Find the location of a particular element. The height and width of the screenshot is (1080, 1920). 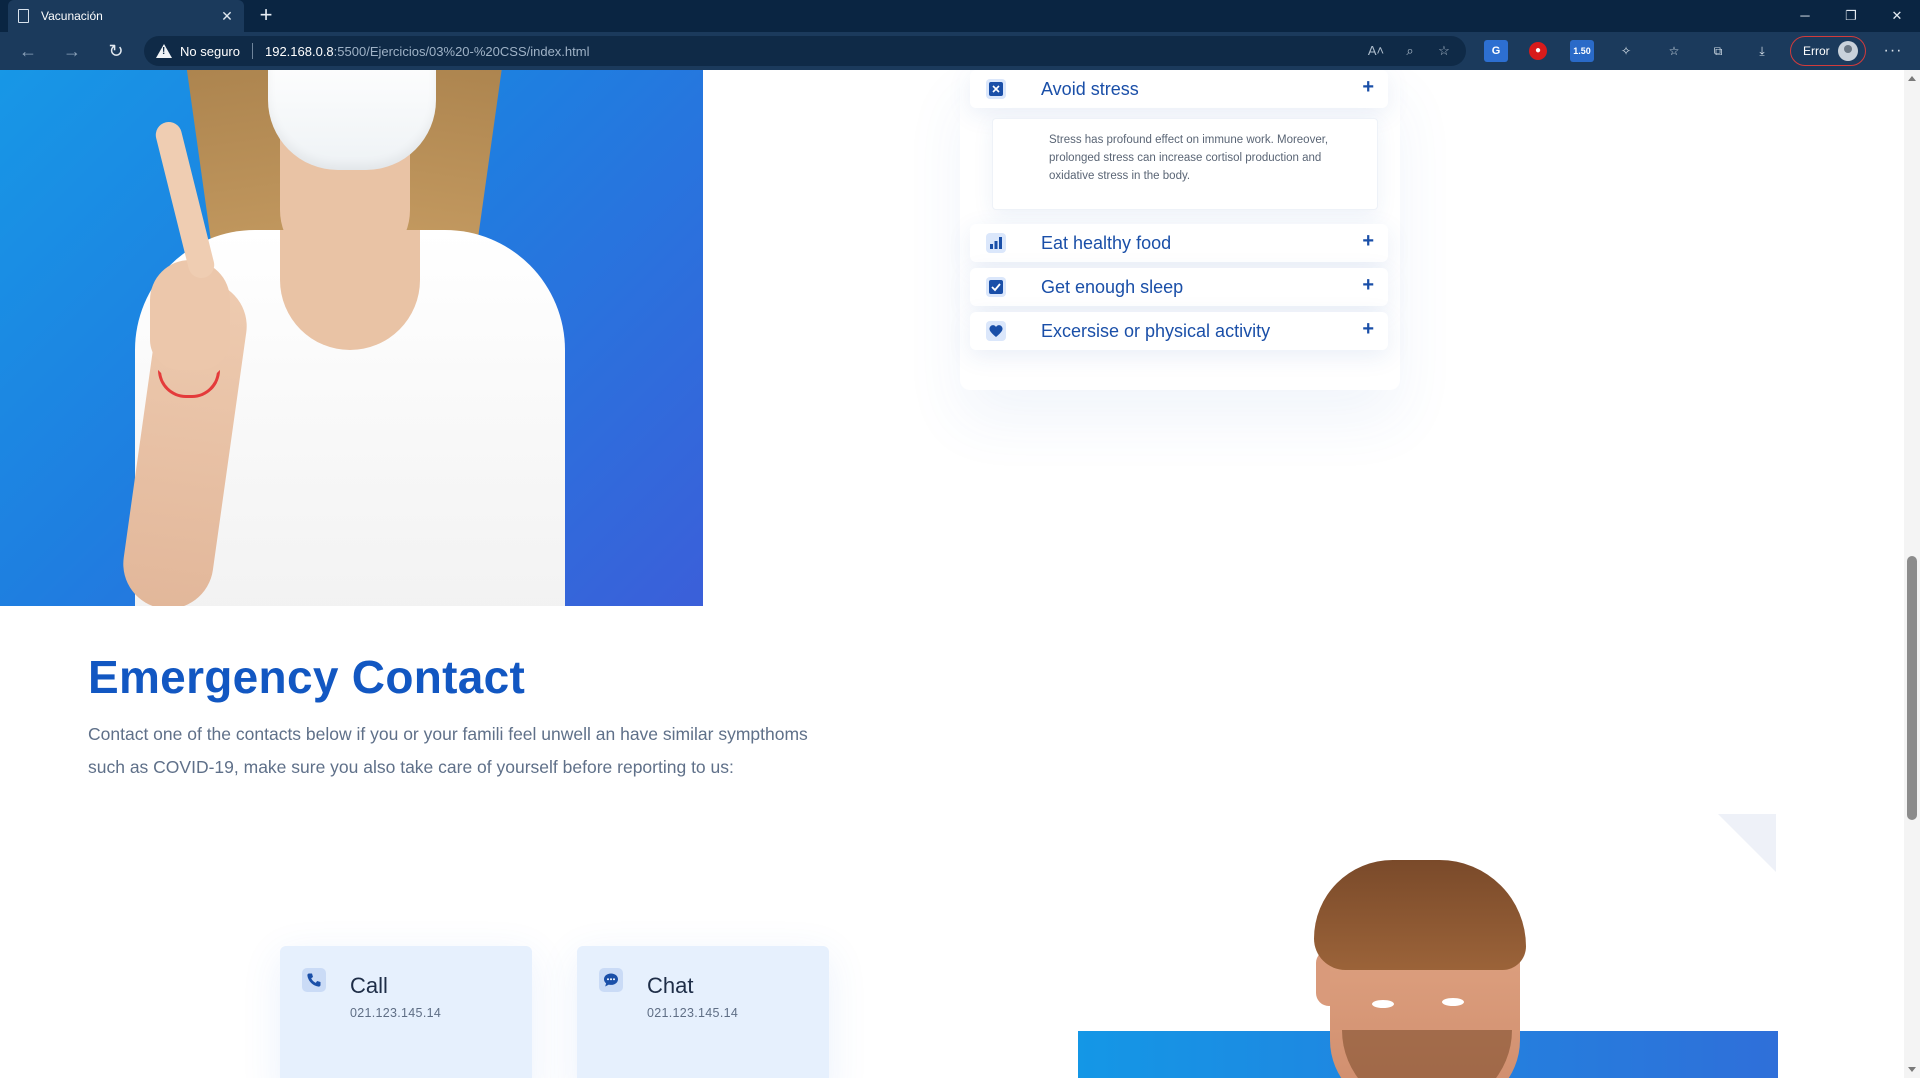

chat-bubble-icon is located at coordinates (611, 980).